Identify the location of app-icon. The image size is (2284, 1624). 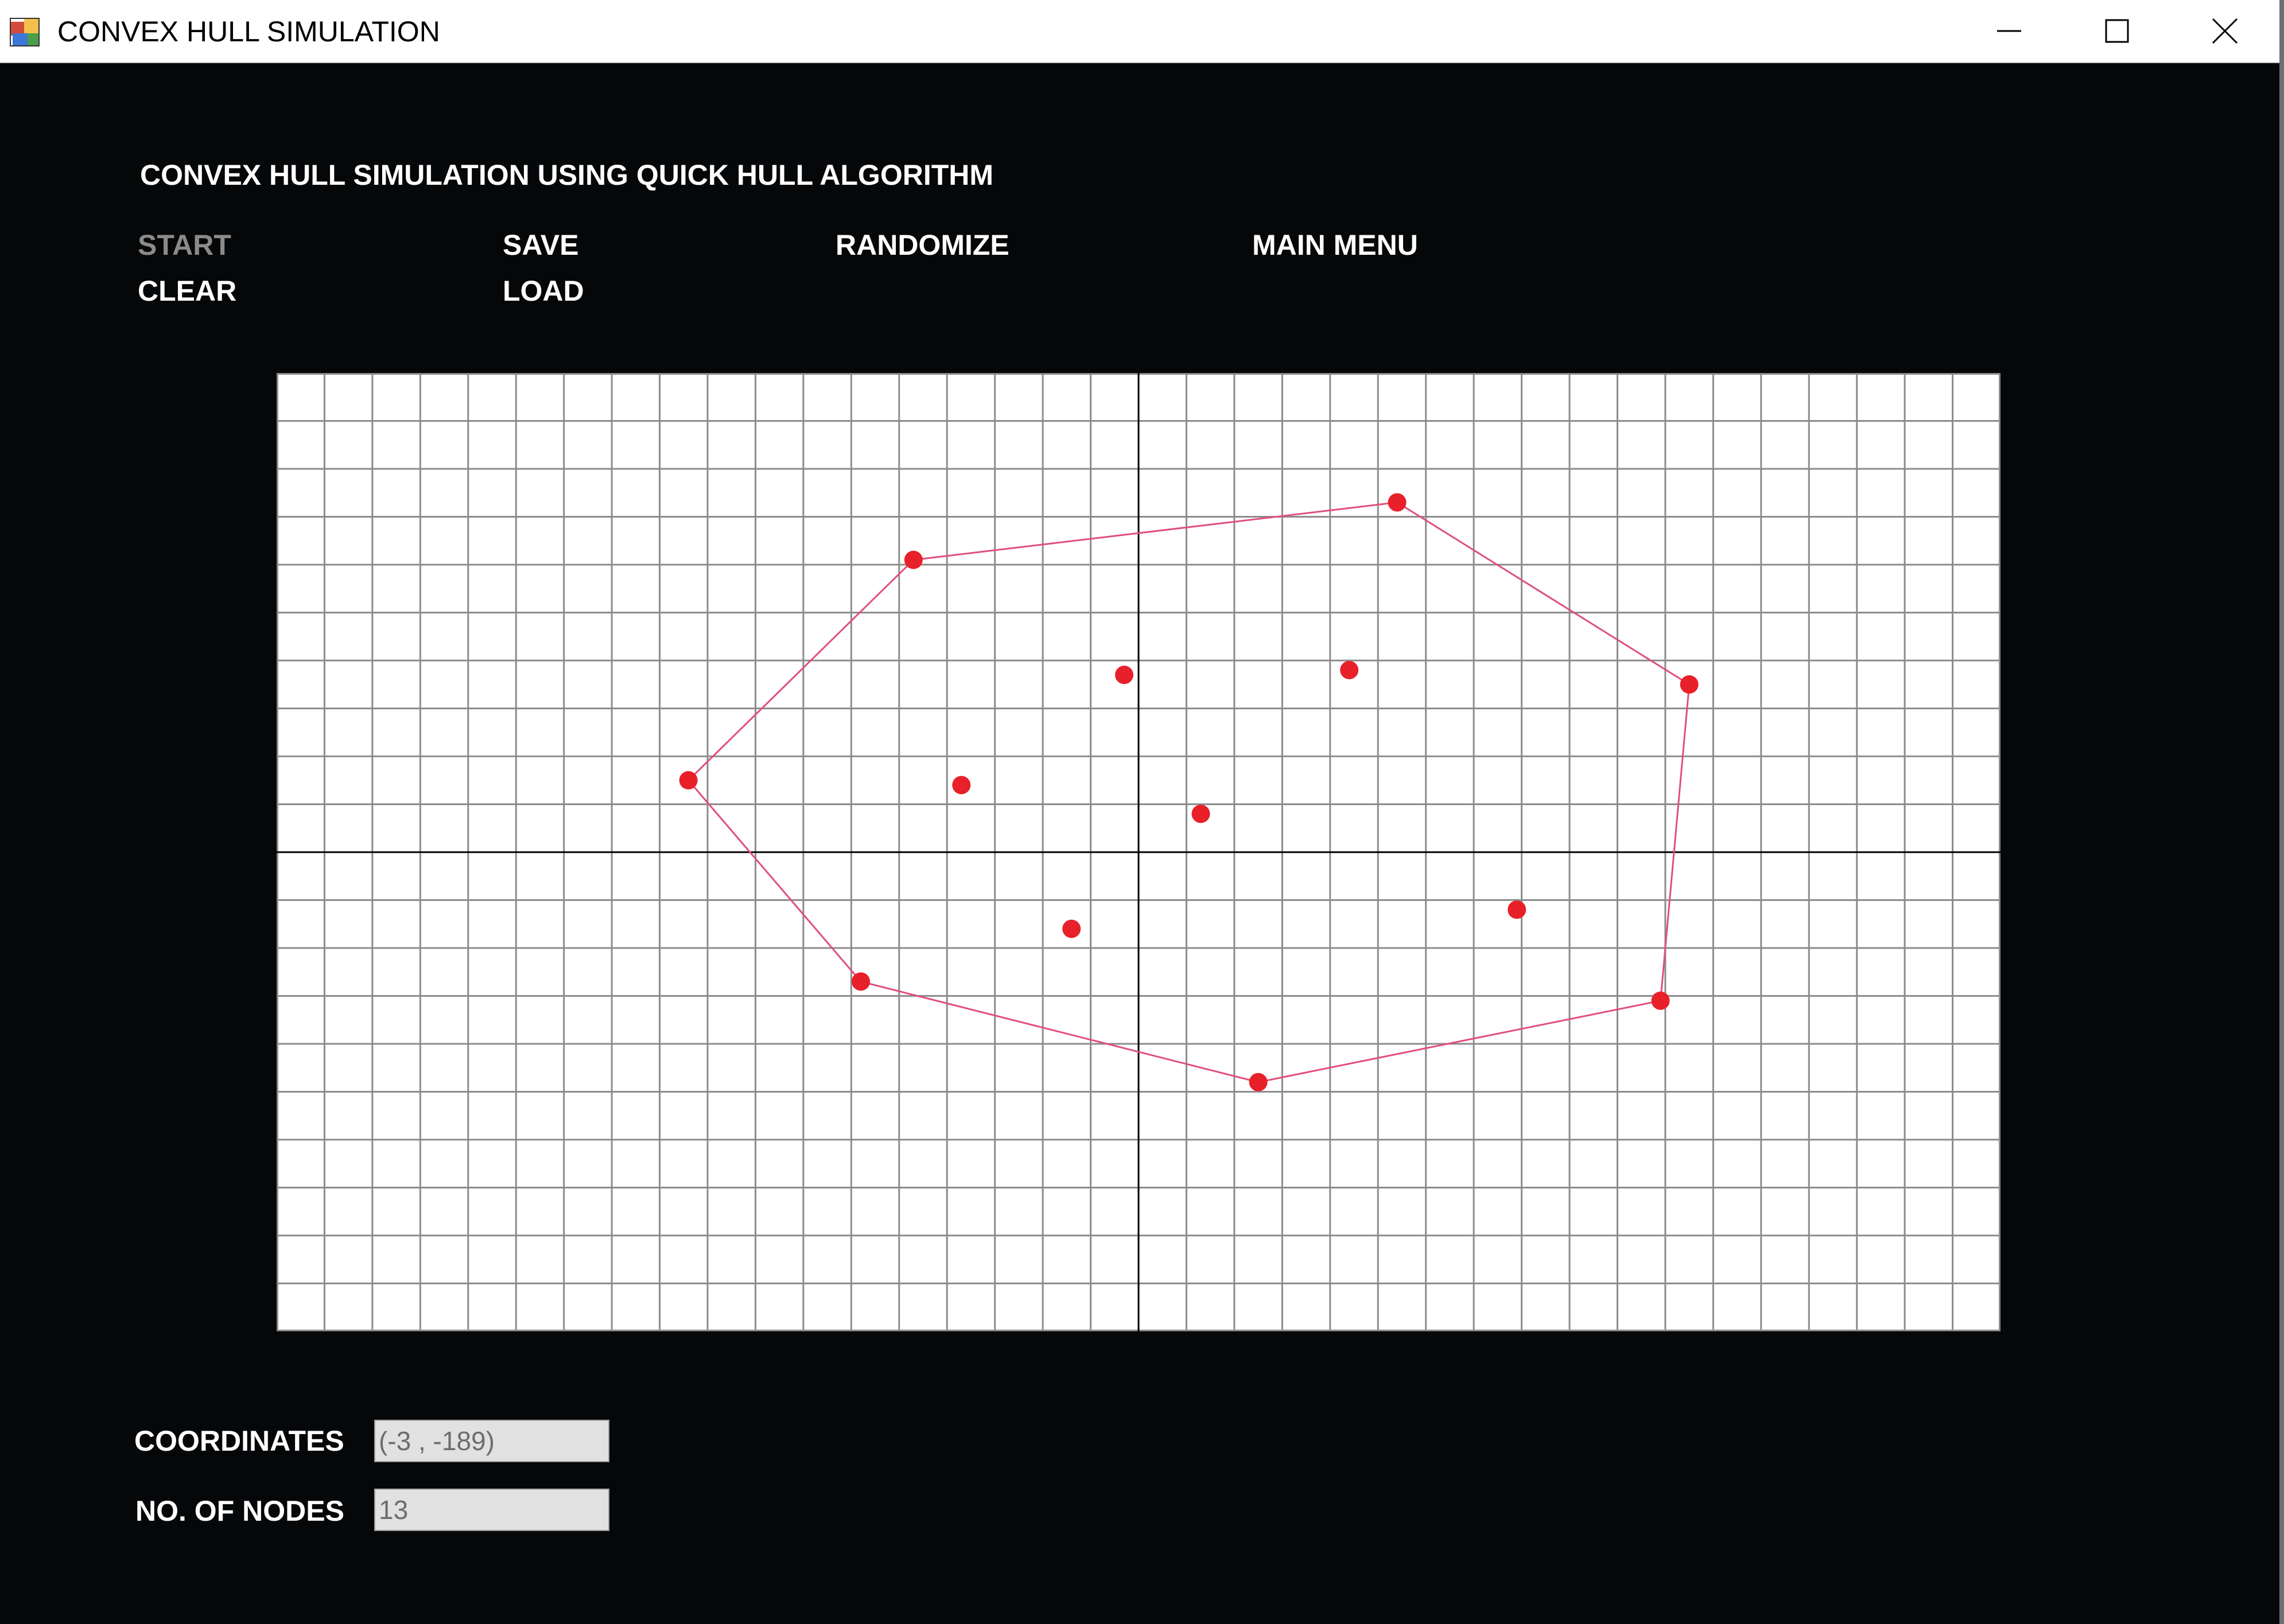
(25, 32).